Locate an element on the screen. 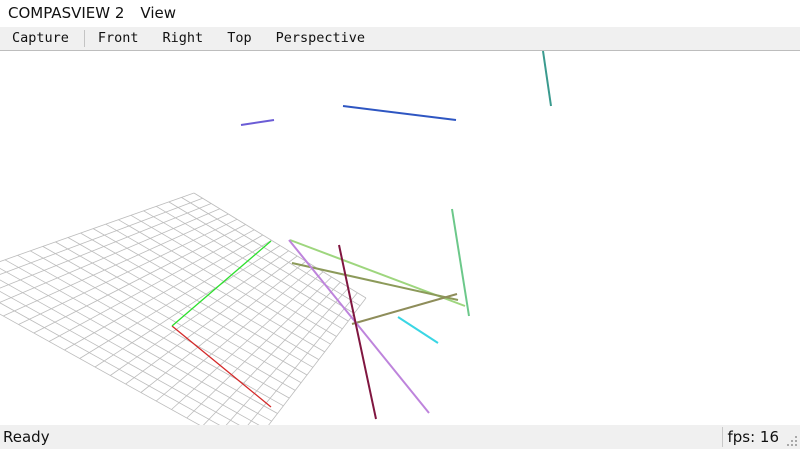  status-separator is located at coordinates (723, 437).